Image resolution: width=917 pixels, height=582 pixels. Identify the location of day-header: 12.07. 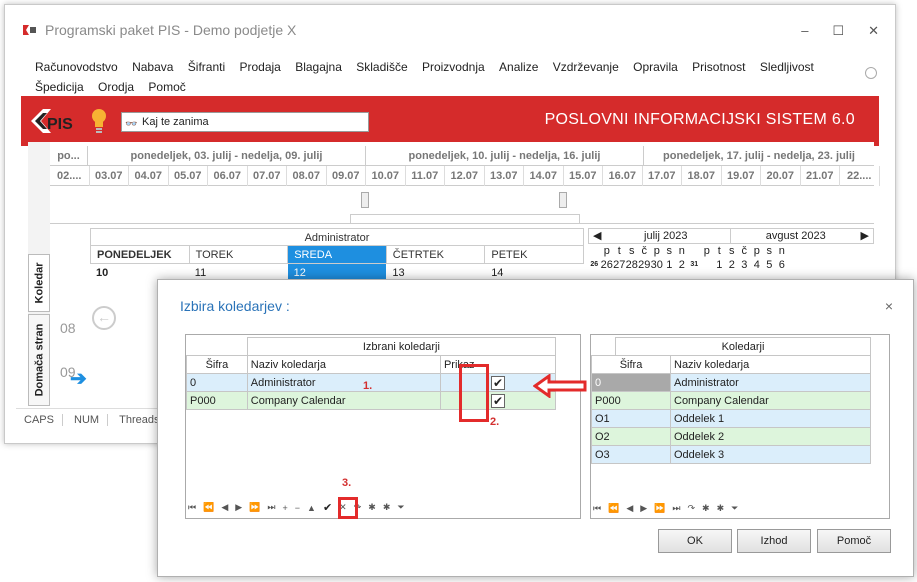
(465, 176).